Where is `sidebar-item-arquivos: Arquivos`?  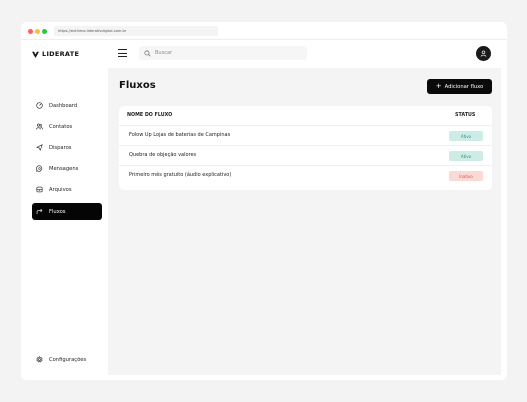
sidebar-item-arquivos: Arquivos is located at coordinates (67, 189).